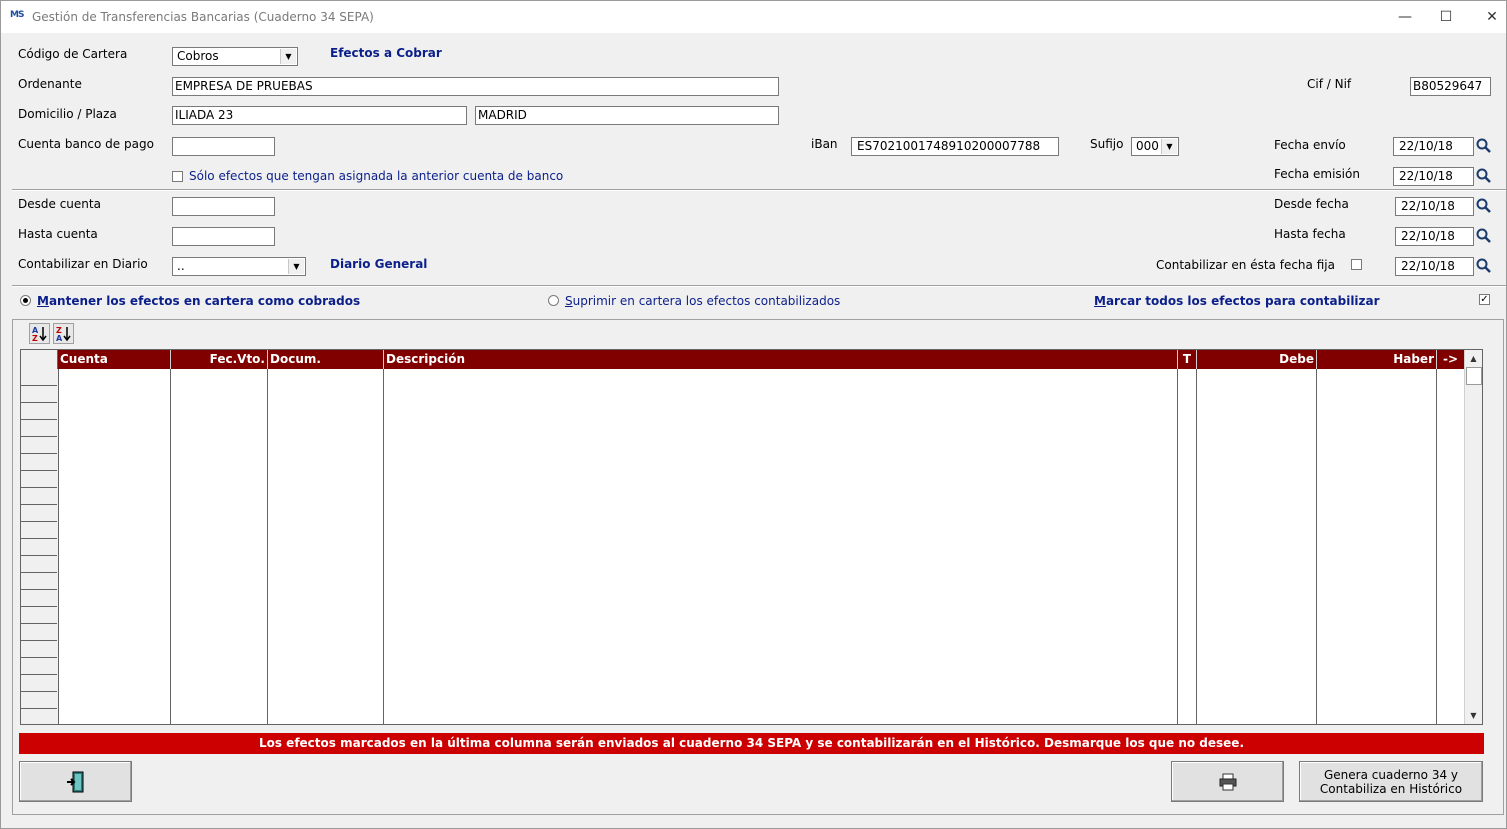  What do you see at coordinates (955, 146) in the screenshot?
I see `iban-field: ES7021001748910200007788` at bounding box center [955, 146].